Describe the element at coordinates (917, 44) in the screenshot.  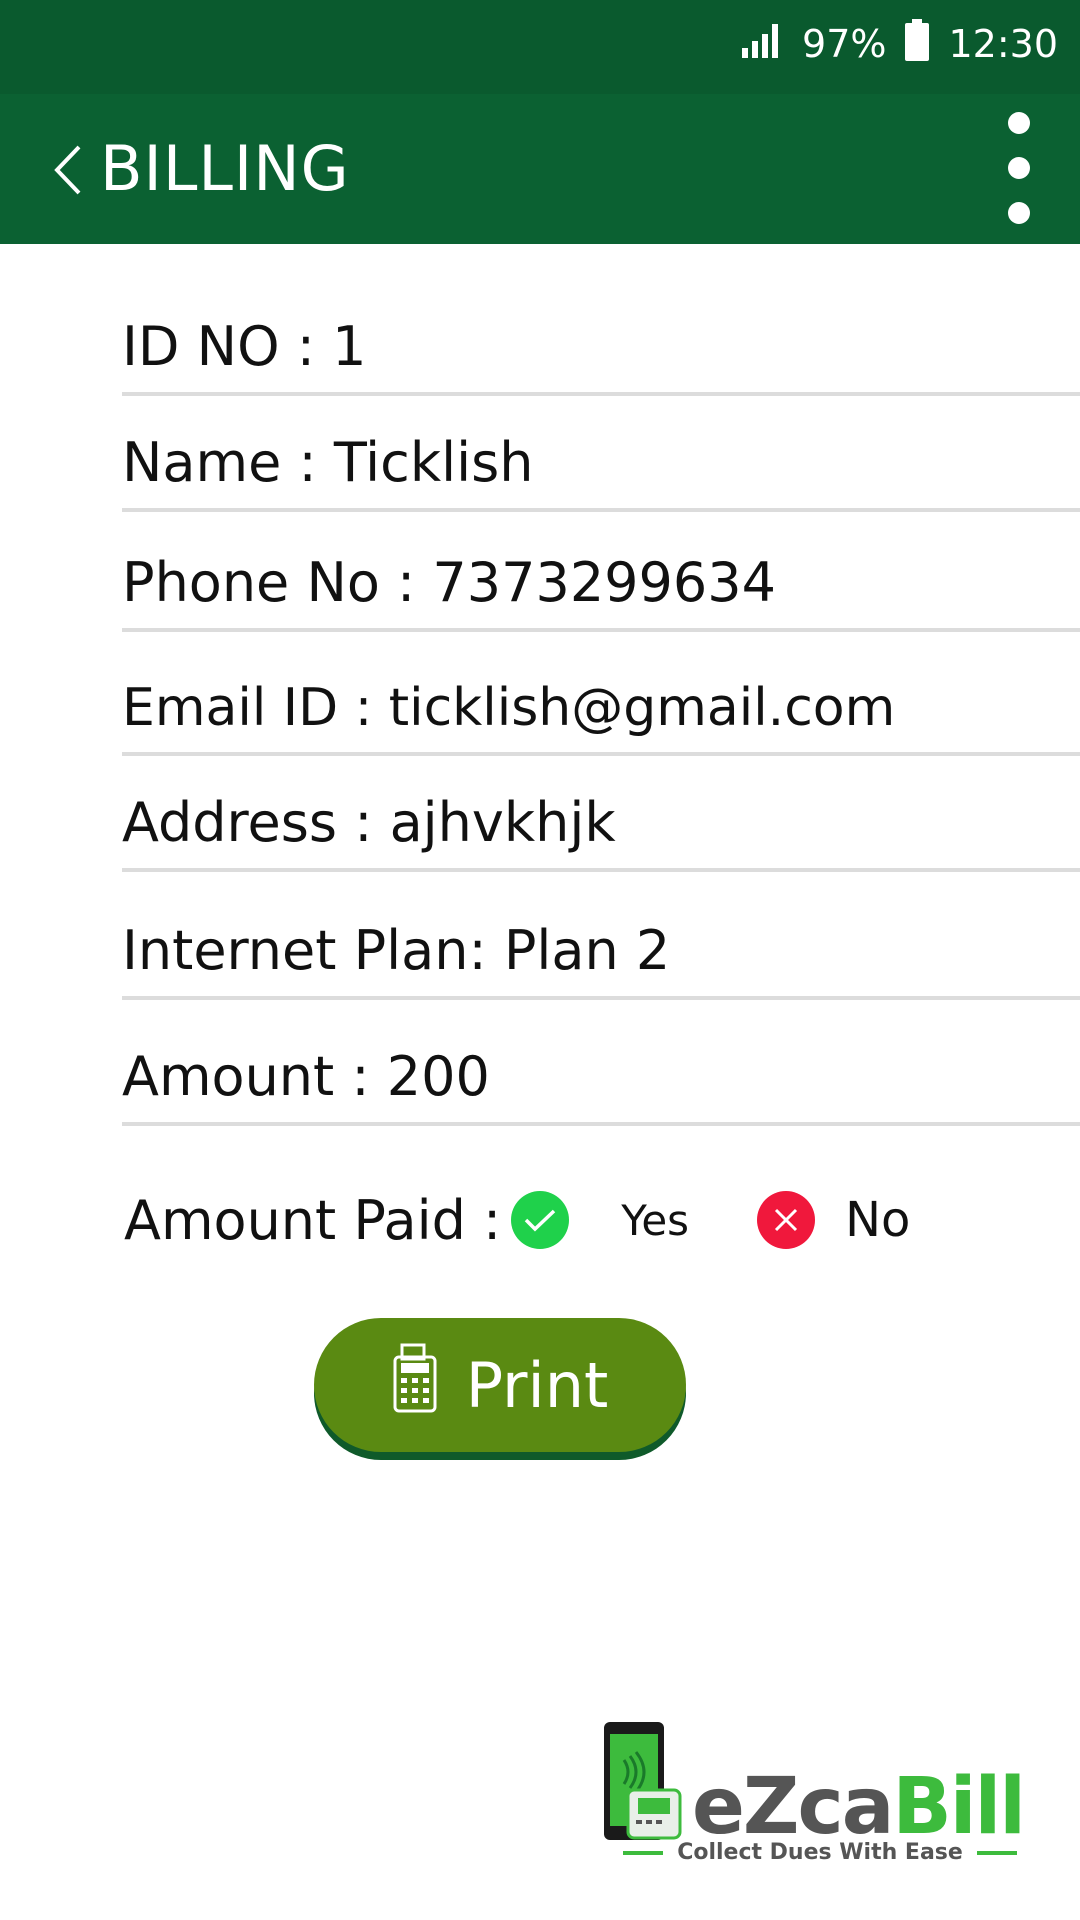
I see `battery-icon` at that location.